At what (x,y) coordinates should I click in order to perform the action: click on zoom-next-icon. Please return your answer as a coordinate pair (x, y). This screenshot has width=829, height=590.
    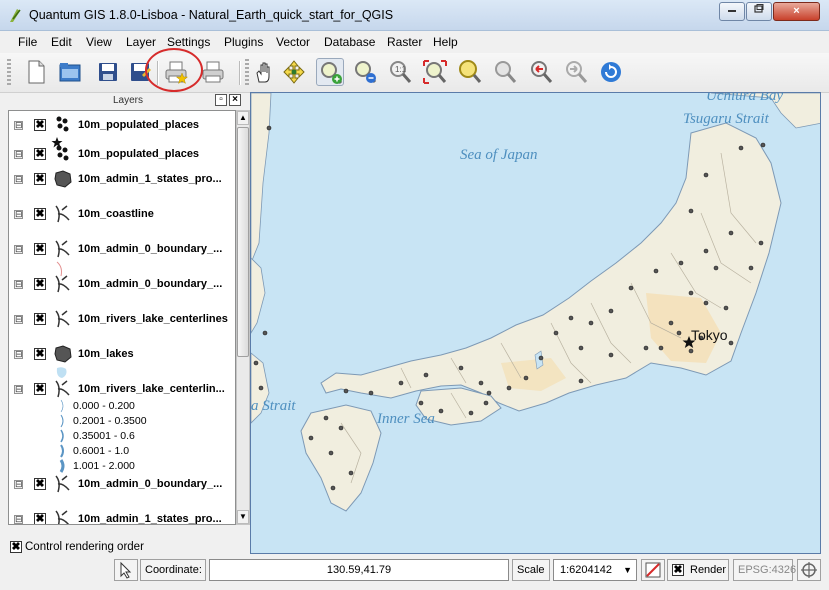
    Looking at the image, I should click on (577, 72).